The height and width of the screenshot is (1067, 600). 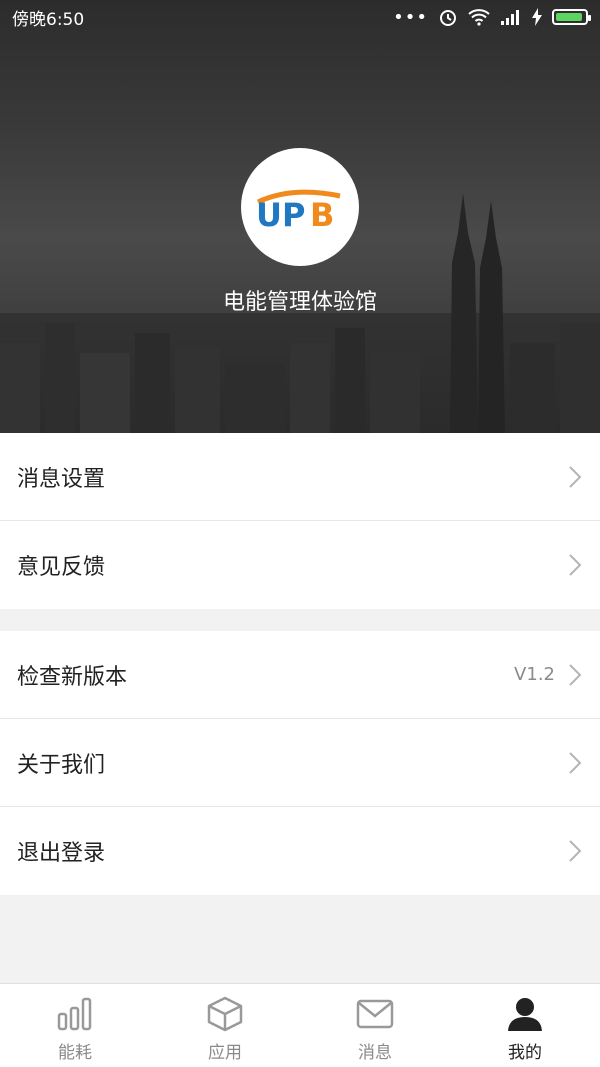 I want to click on svg-text: P, so click(x=293, y=214).